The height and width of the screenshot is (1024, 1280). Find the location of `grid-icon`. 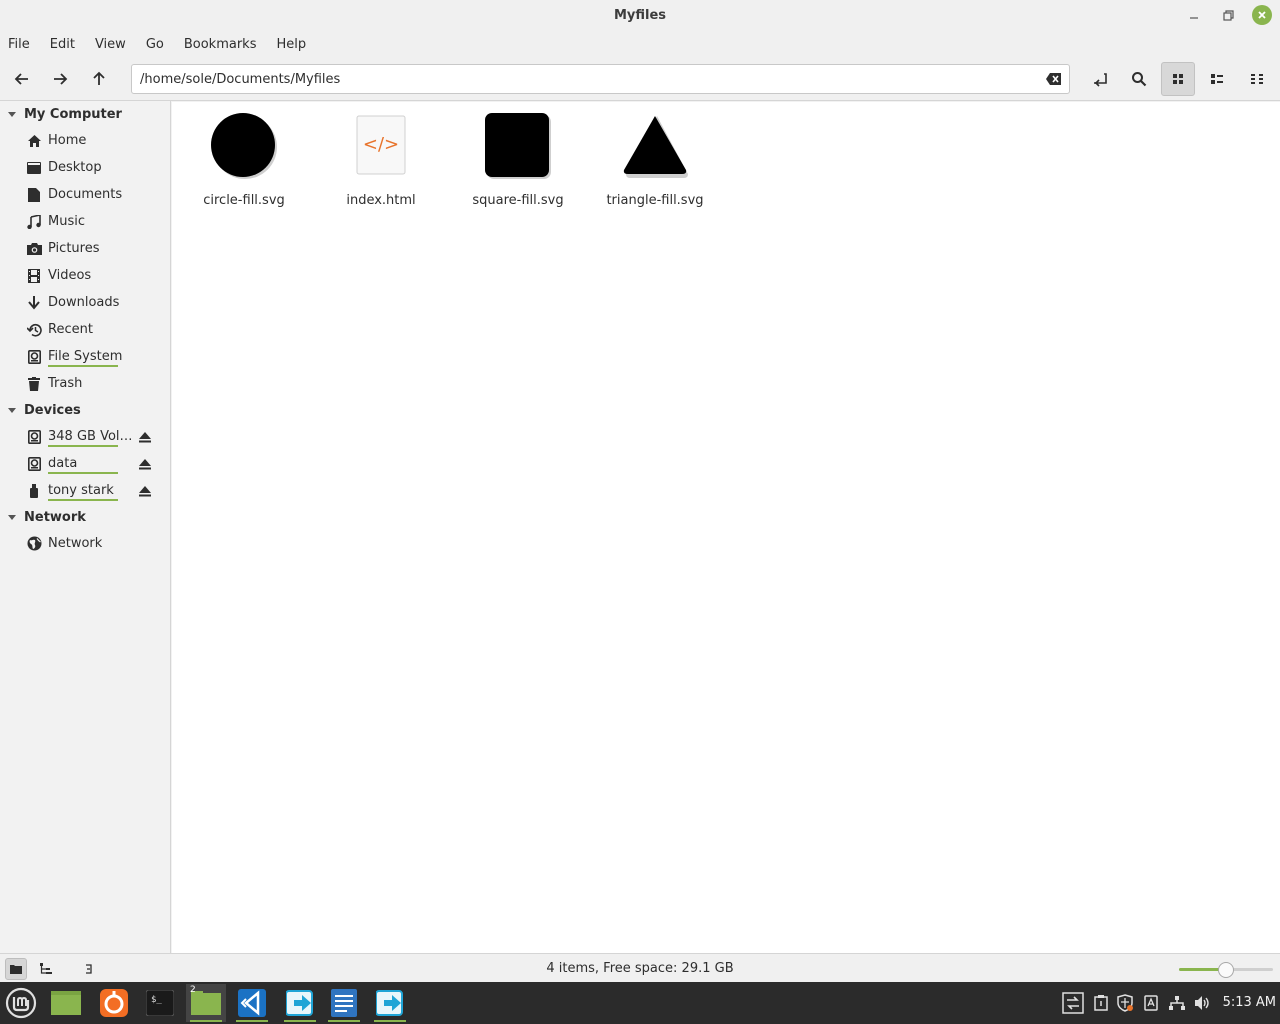

grid-icon is located at coordinates (1178, 79).